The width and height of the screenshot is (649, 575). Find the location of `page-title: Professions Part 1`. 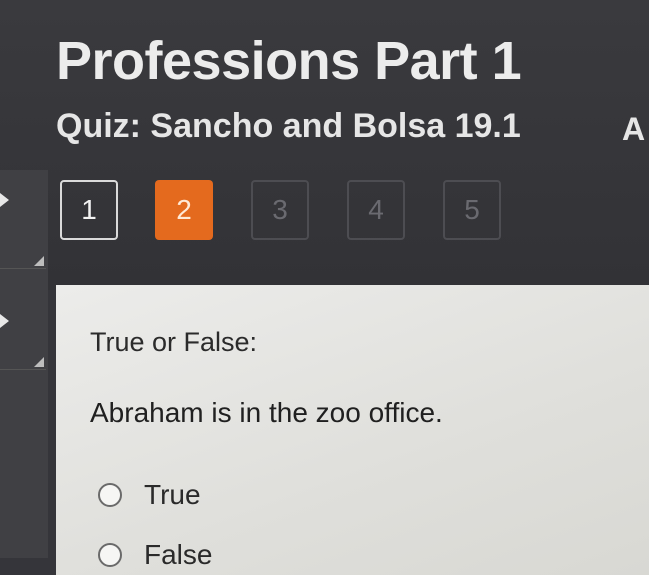

page-title: Professions Part 1 is located at coordinates (289, 61).